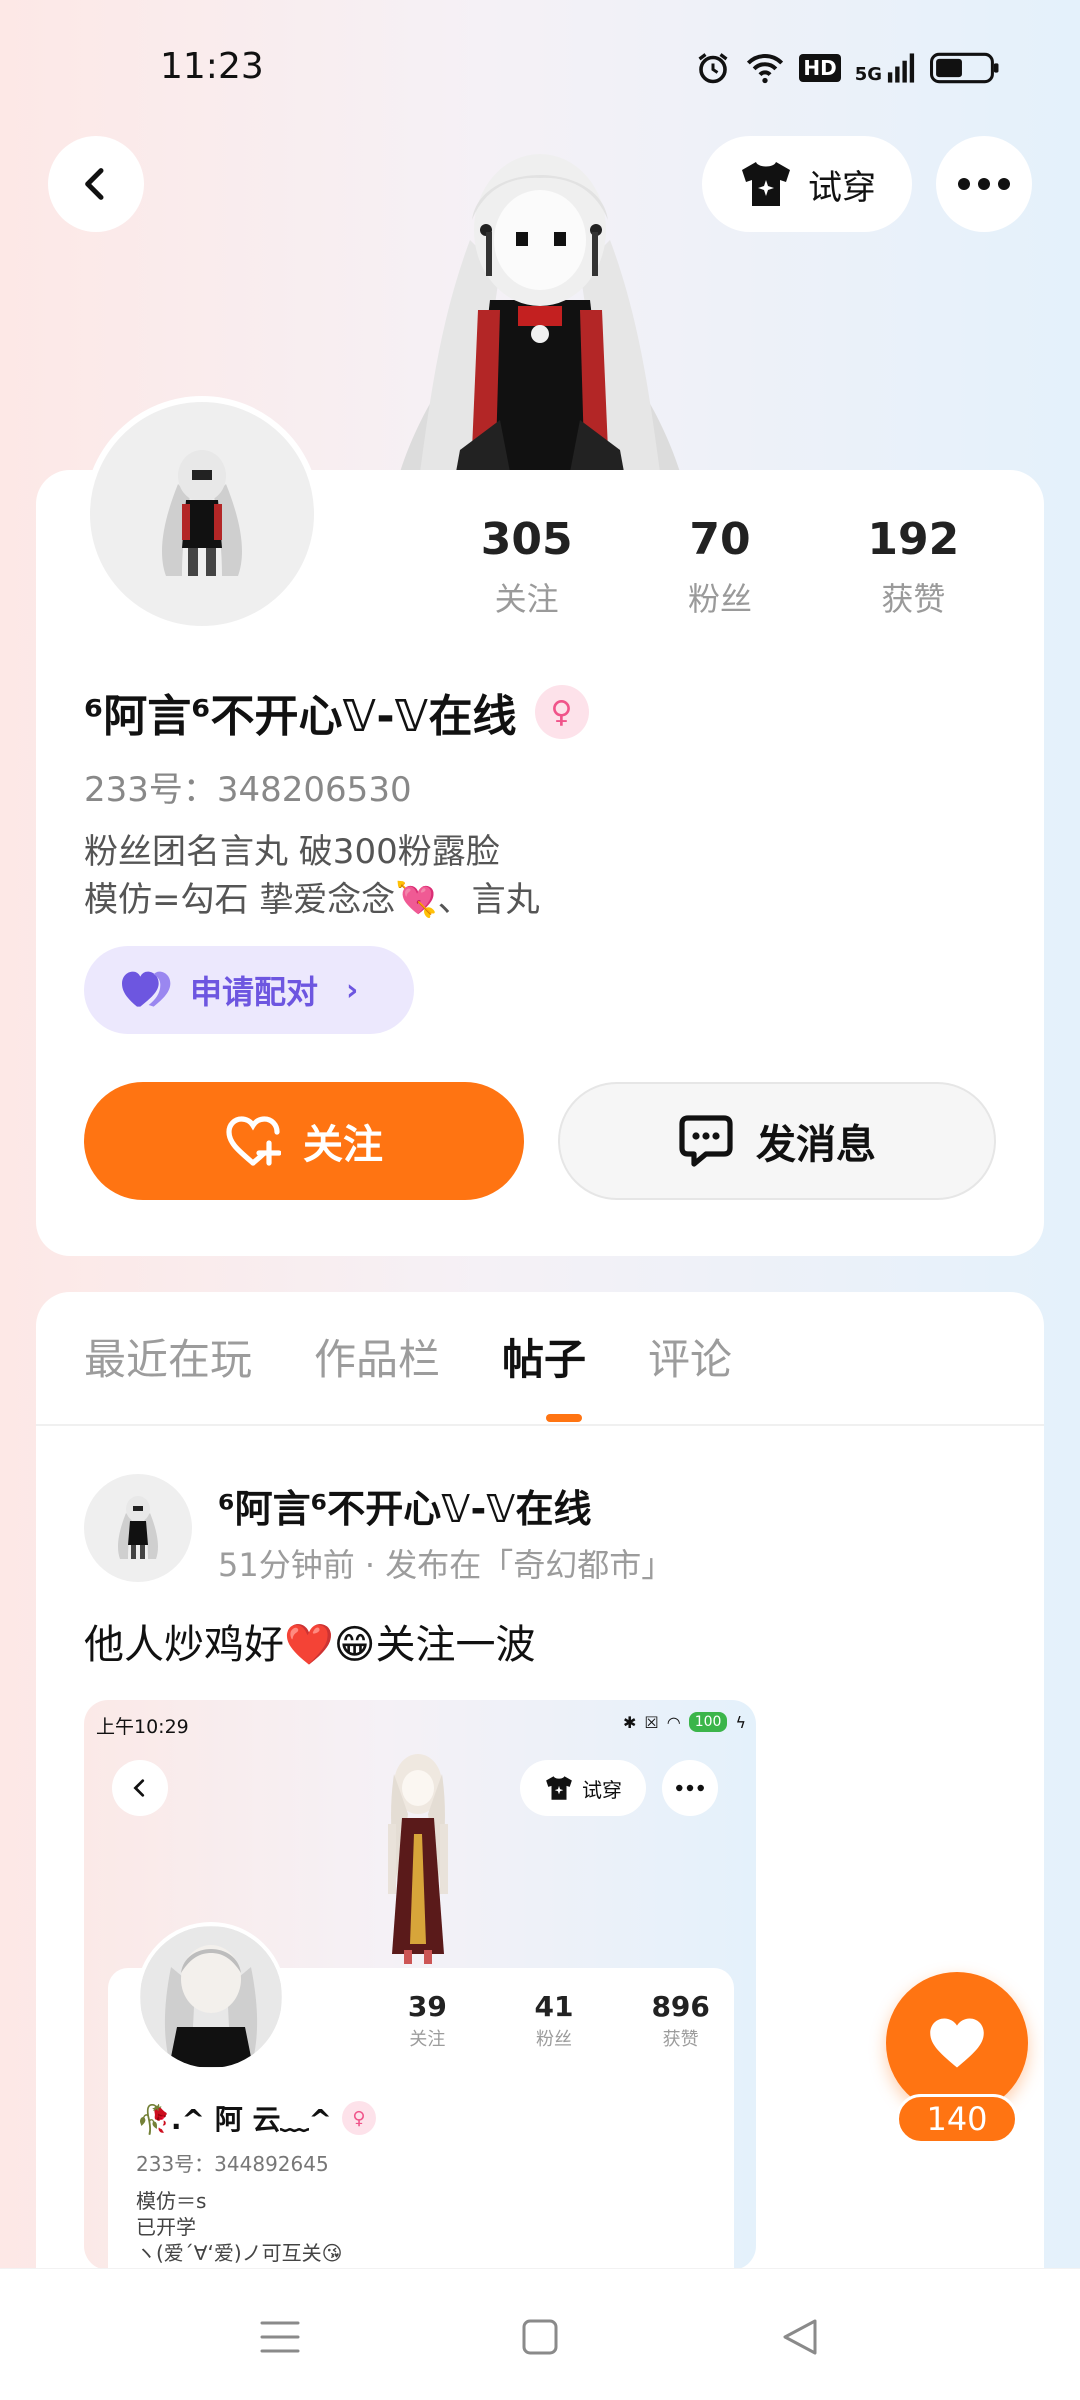  What do you see at coordinates (253, 1141) in the screenshot?
I see `heart-plus-icon` at bounding box center [253, 1141].